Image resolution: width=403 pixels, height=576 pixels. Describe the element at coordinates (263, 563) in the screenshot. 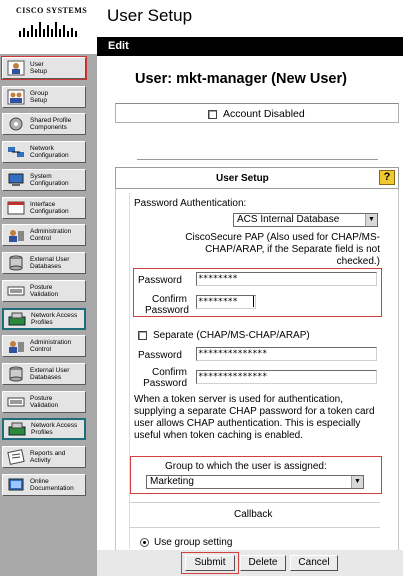

I see `delete-button: Delete` at that location.